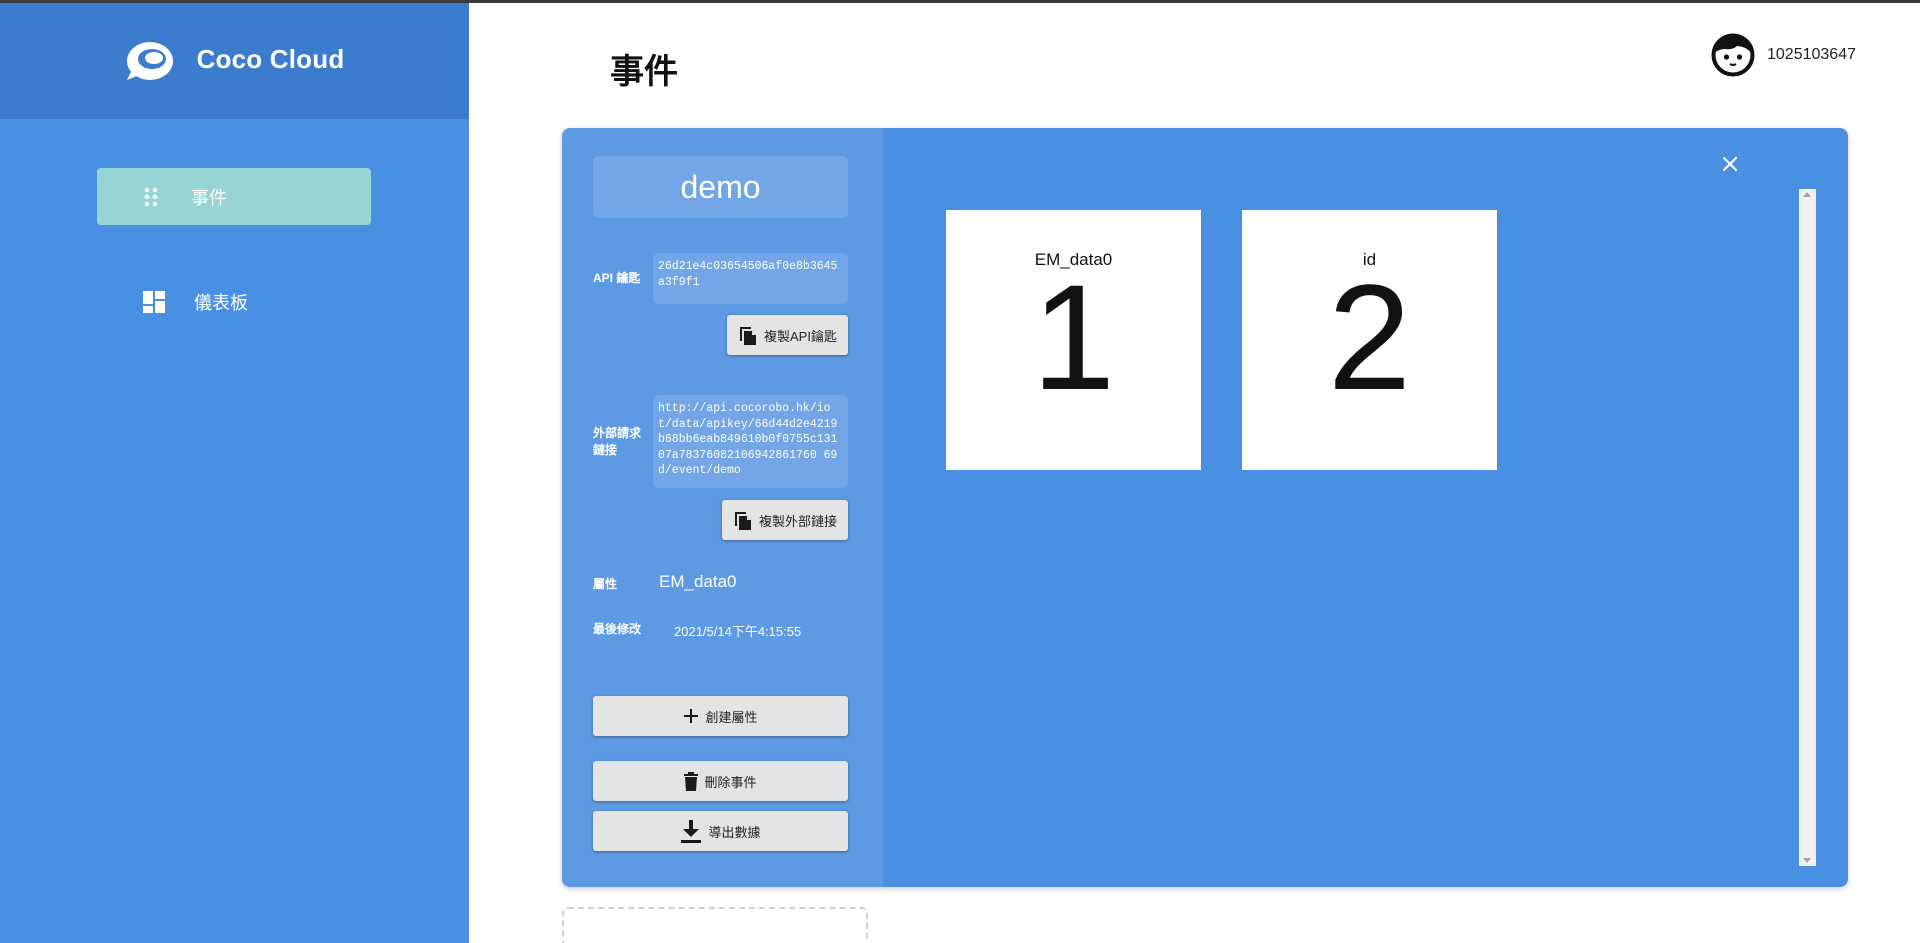  I want to click on tile-value: 1, so click(1073, 337).